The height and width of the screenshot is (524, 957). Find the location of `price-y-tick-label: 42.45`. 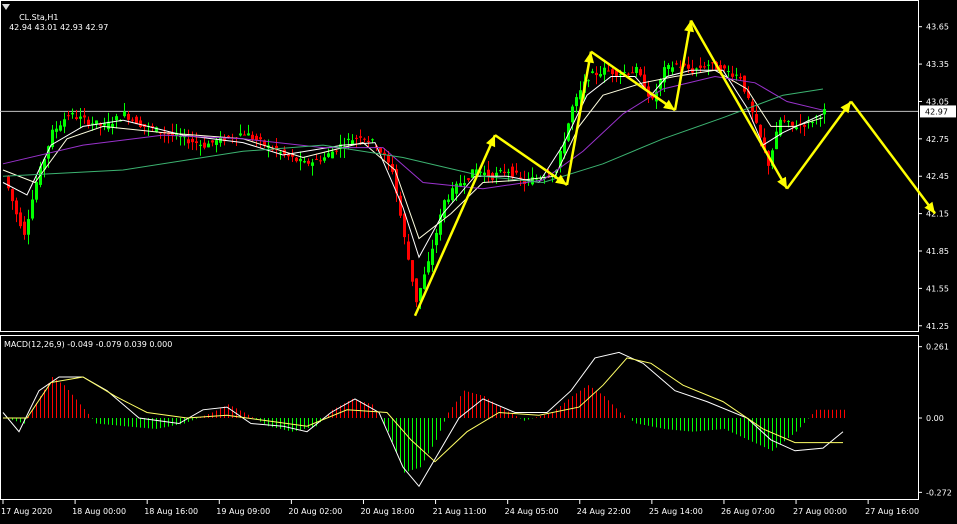

price-y-tick-label: 42.45 is located at coordinates (937, 176).